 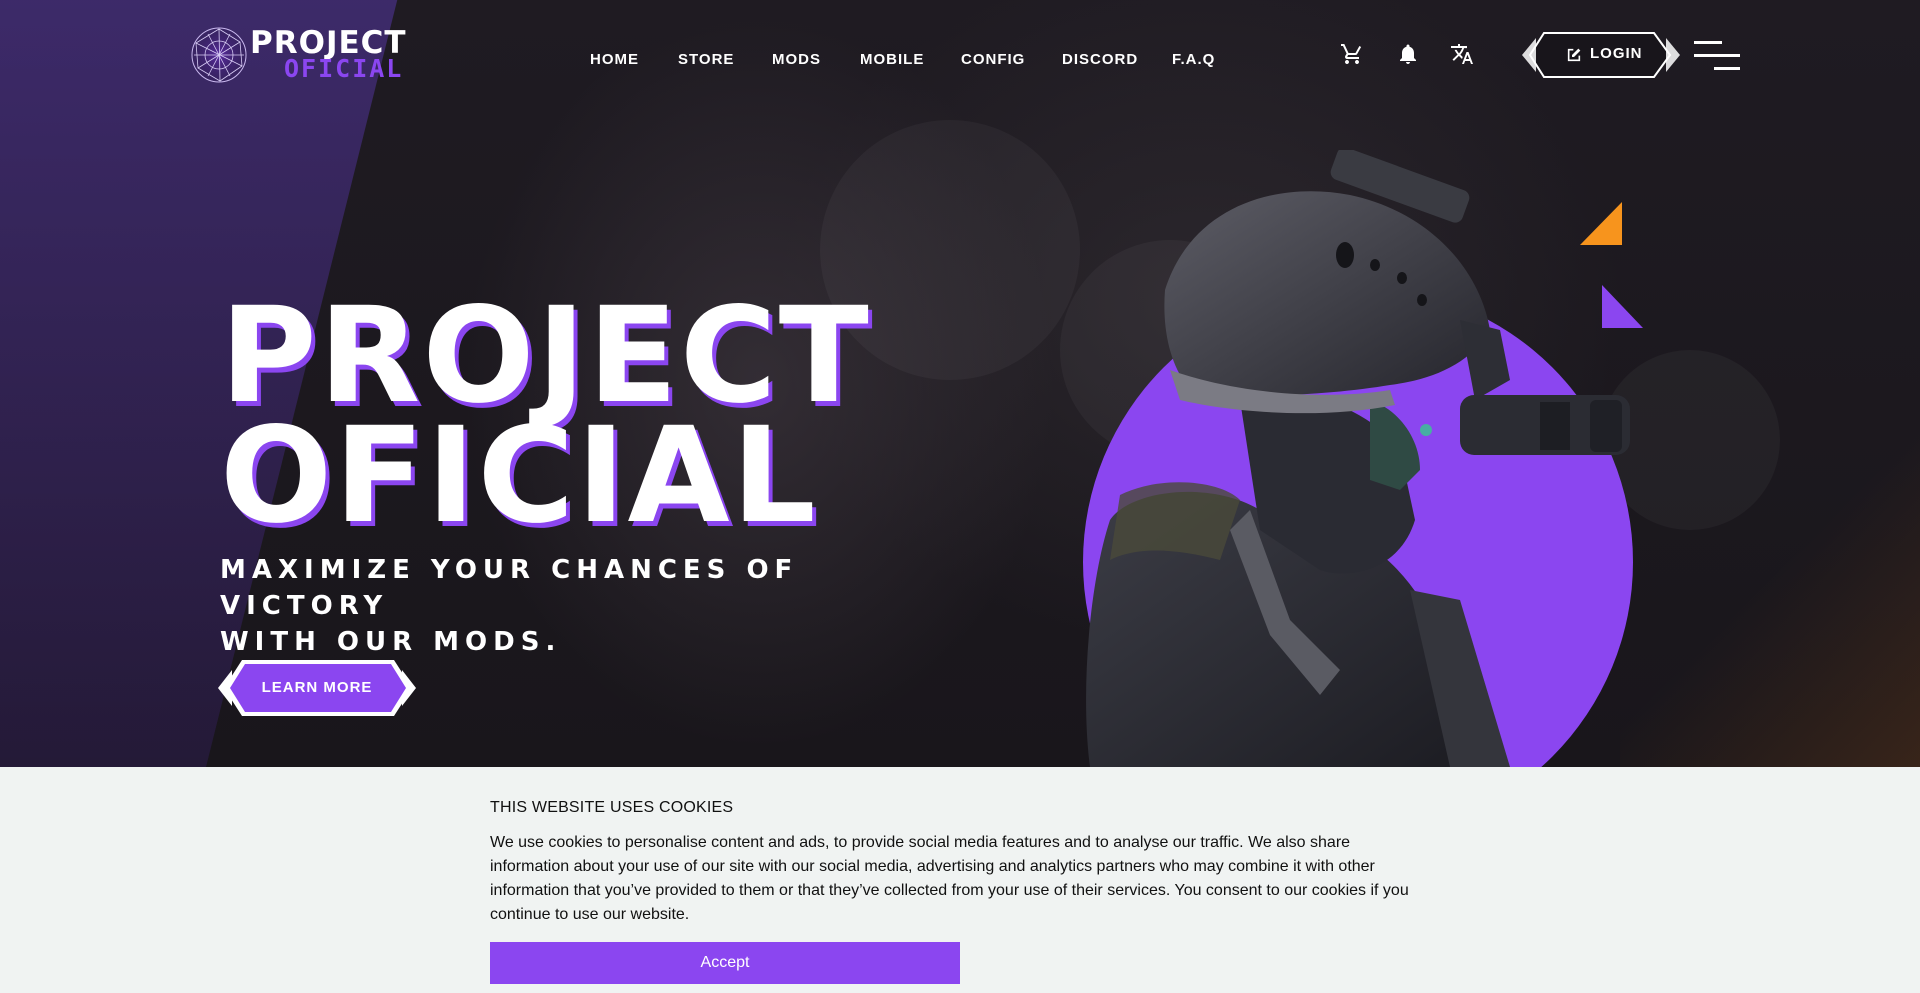 I want to click on site-logo: PROJECT OFICIAL, so click(x=315, y=54).